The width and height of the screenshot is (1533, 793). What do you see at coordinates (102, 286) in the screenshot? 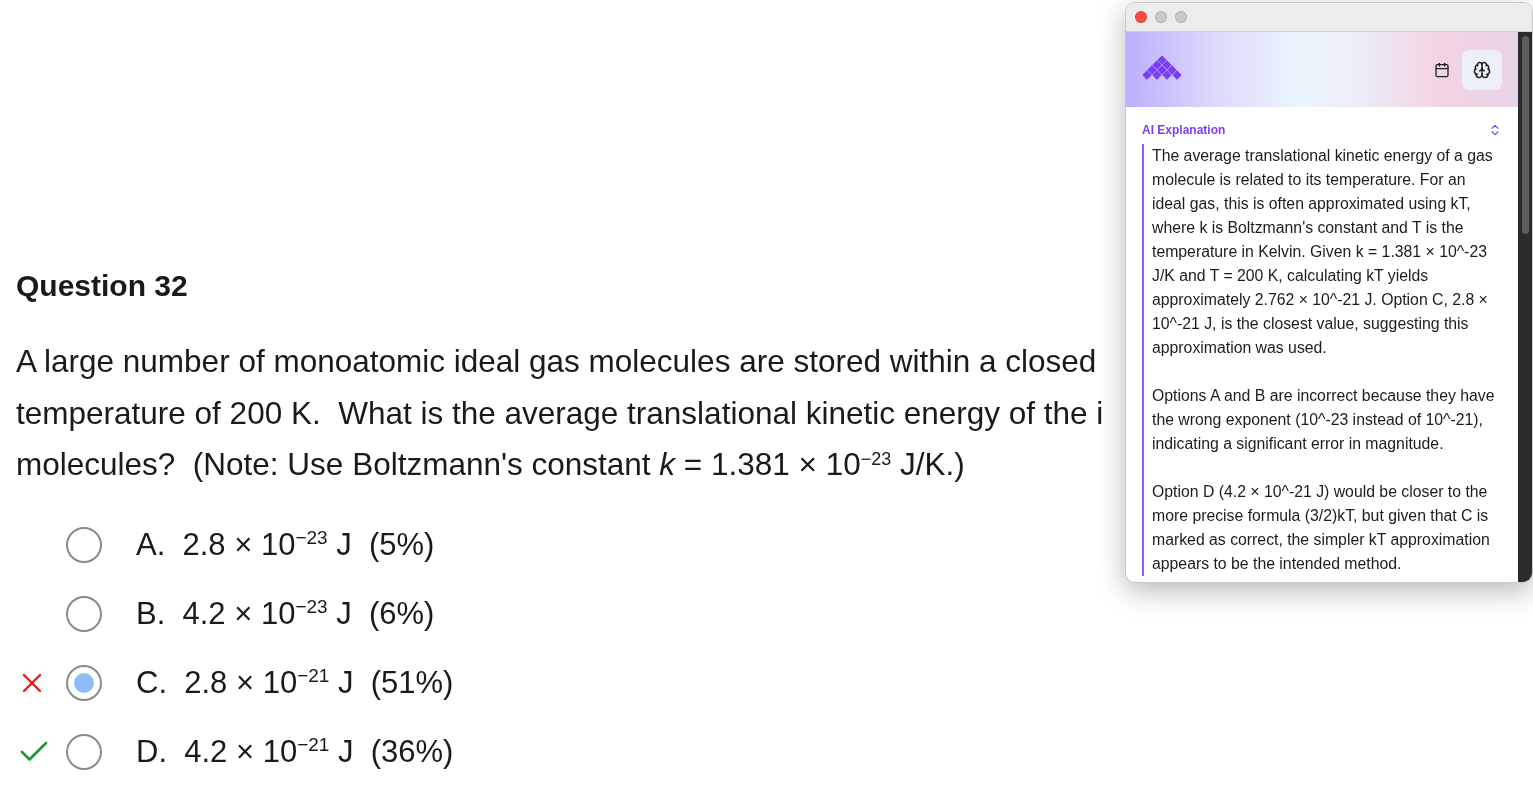
I see `question-title: Question 32` at bounding box center [102, 286].